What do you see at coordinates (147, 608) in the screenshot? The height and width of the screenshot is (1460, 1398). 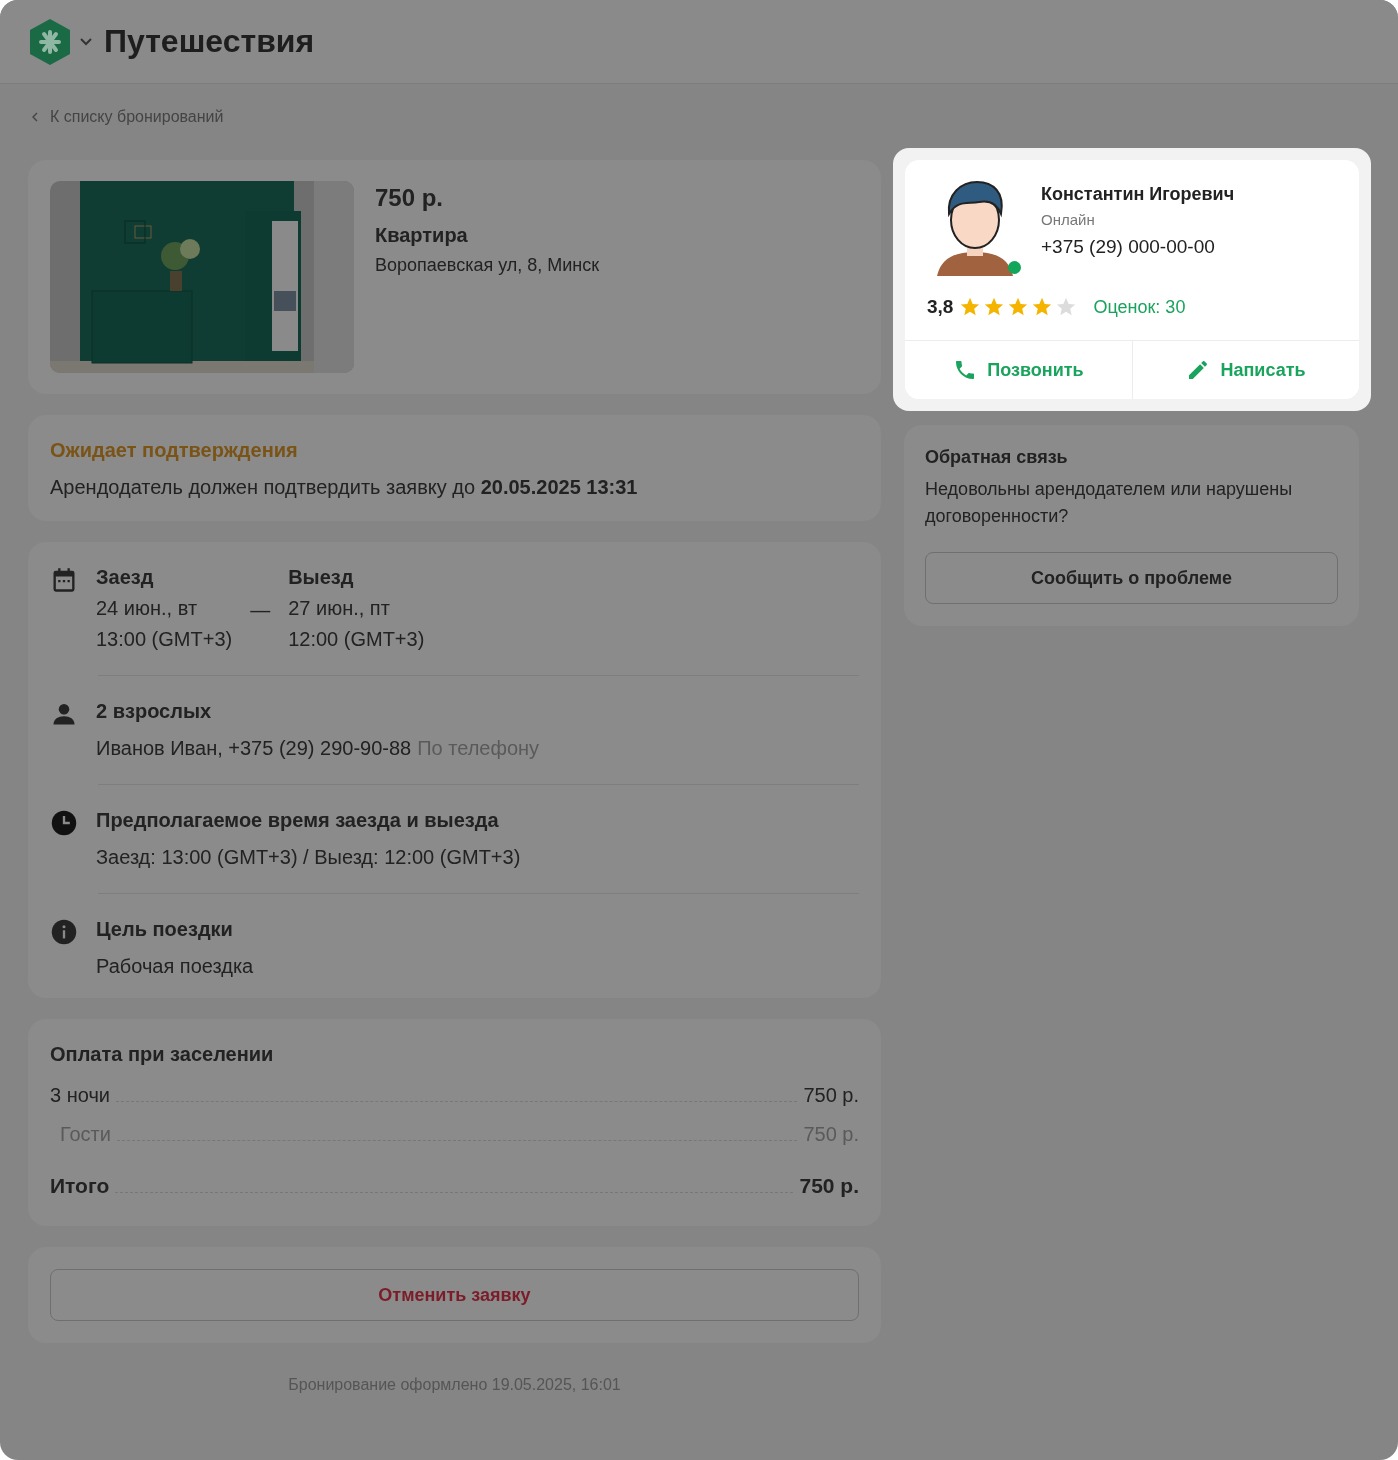 I see `checkin-date: 24 июн., вт` at bounding box center [147, 608].